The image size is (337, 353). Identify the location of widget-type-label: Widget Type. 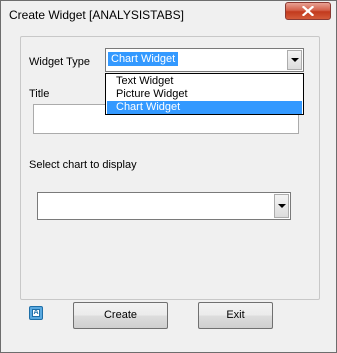
(59, 62).